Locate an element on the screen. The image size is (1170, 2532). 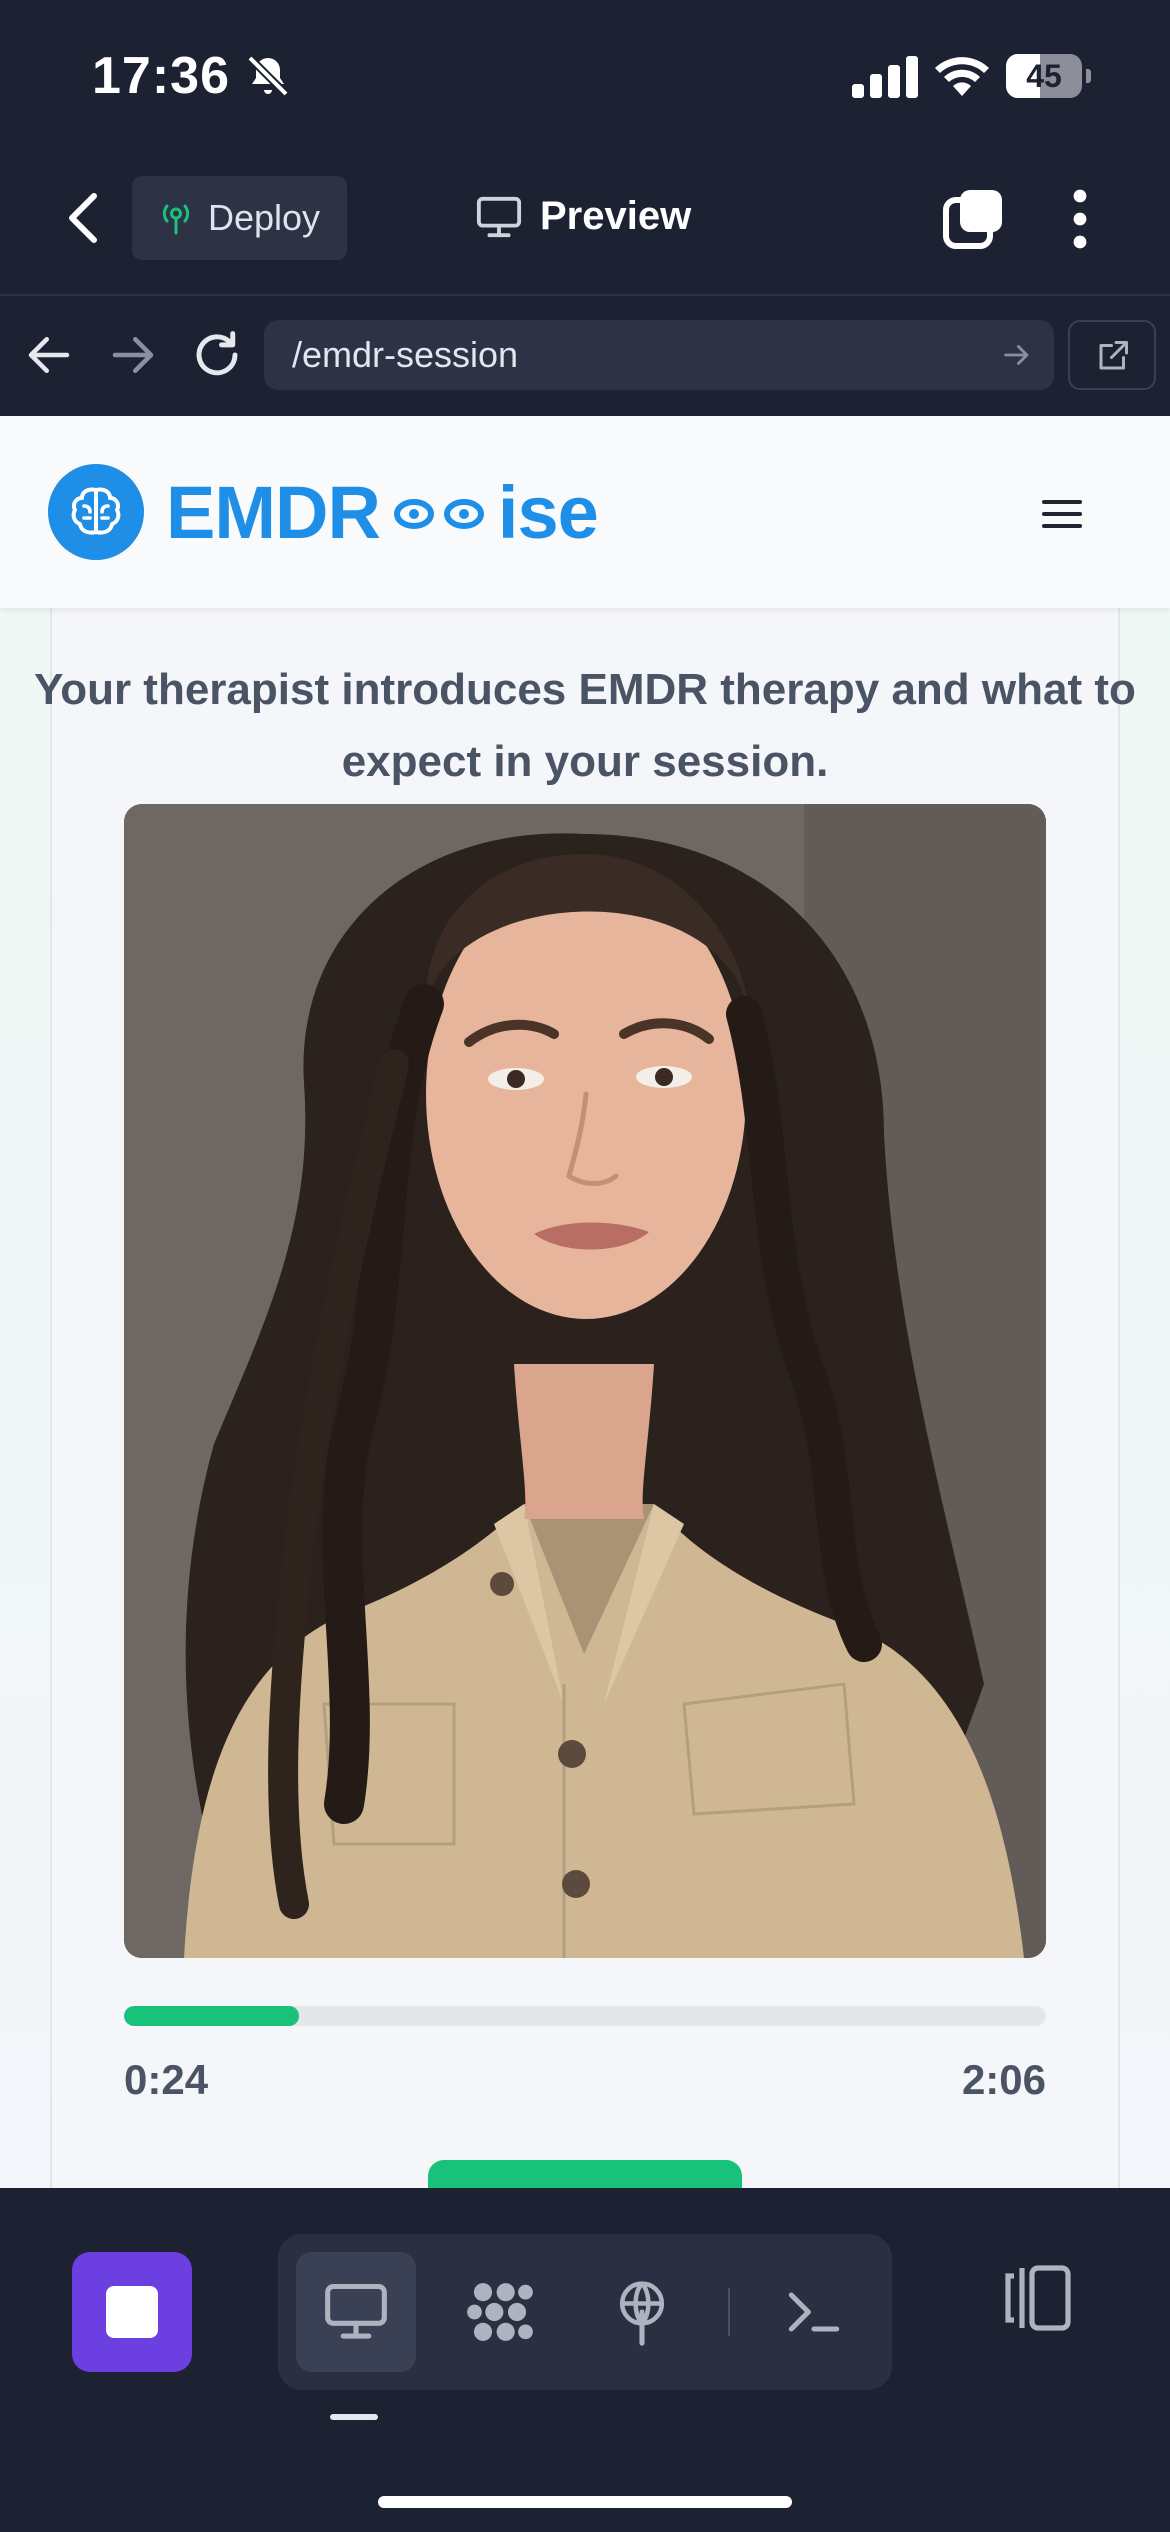
cellular-signal-icon is located at coordinates (885, 77).